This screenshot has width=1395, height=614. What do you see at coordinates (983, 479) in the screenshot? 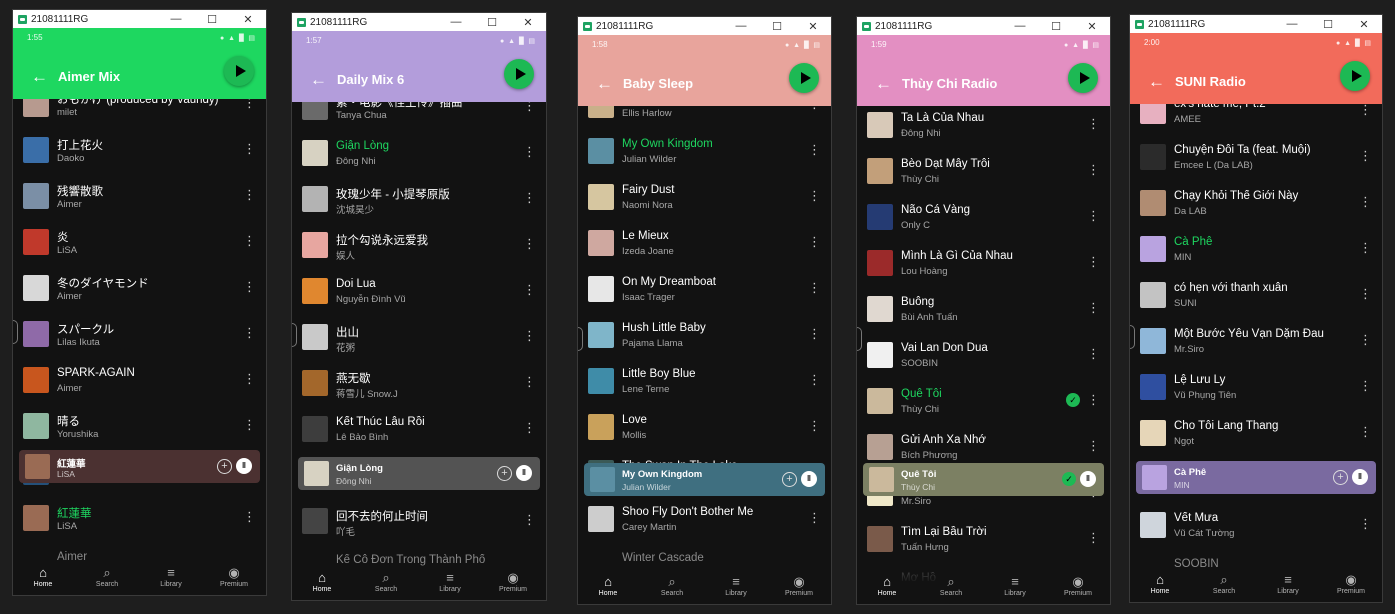
I see `mini-player: Quê Tôi Thùy Chi ✓ ‖` at bounding box center [983, 479].